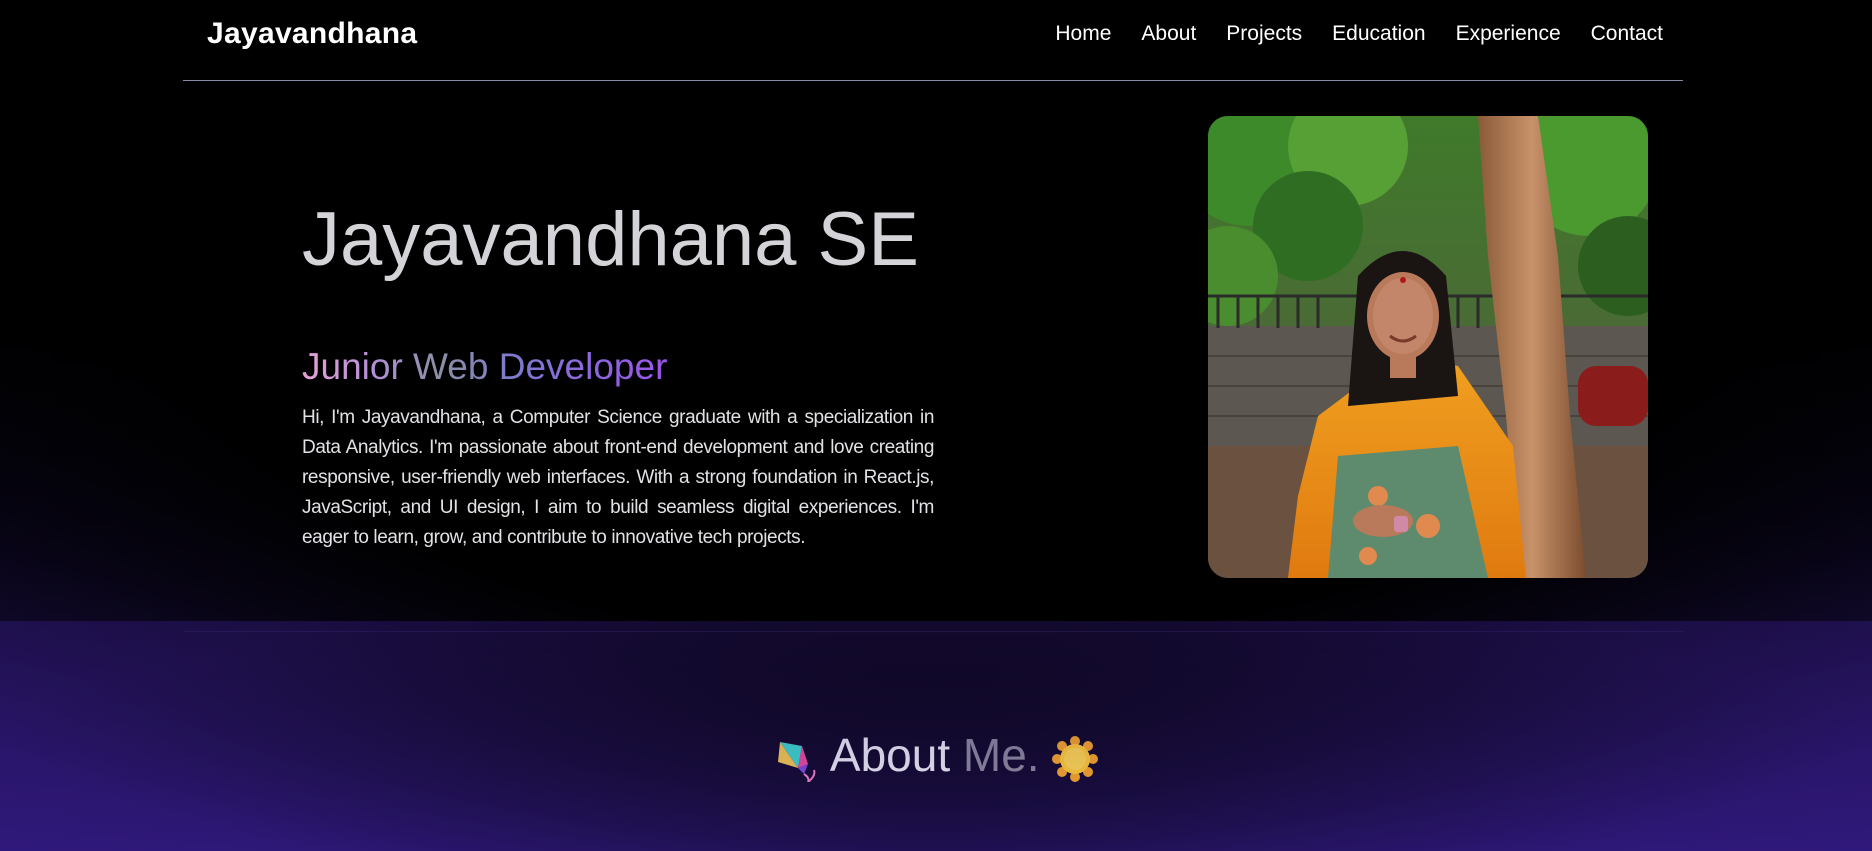 The width and height of the screenshot is (1872, 851). Describe the element at coordinates (1264, 33) in the screenshot. I see `nav-link-projects: Projects` at that location.